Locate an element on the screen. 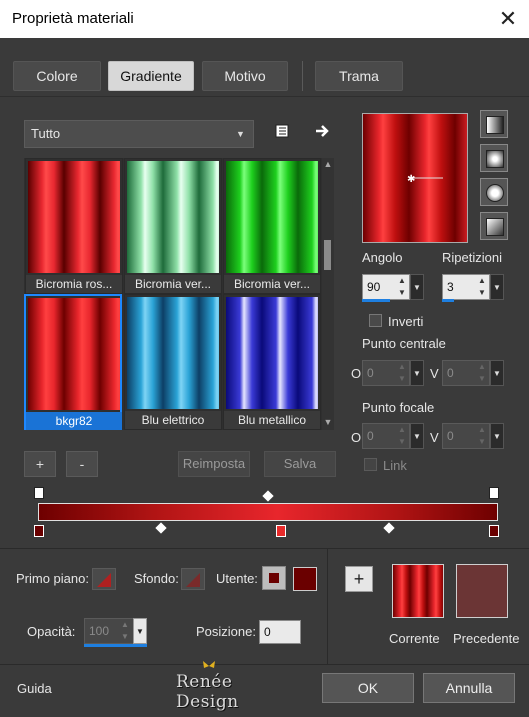 Image resolution: width=529 pixels, height=717 pixels. invert-checkbox is located at coordinates (375, 320).